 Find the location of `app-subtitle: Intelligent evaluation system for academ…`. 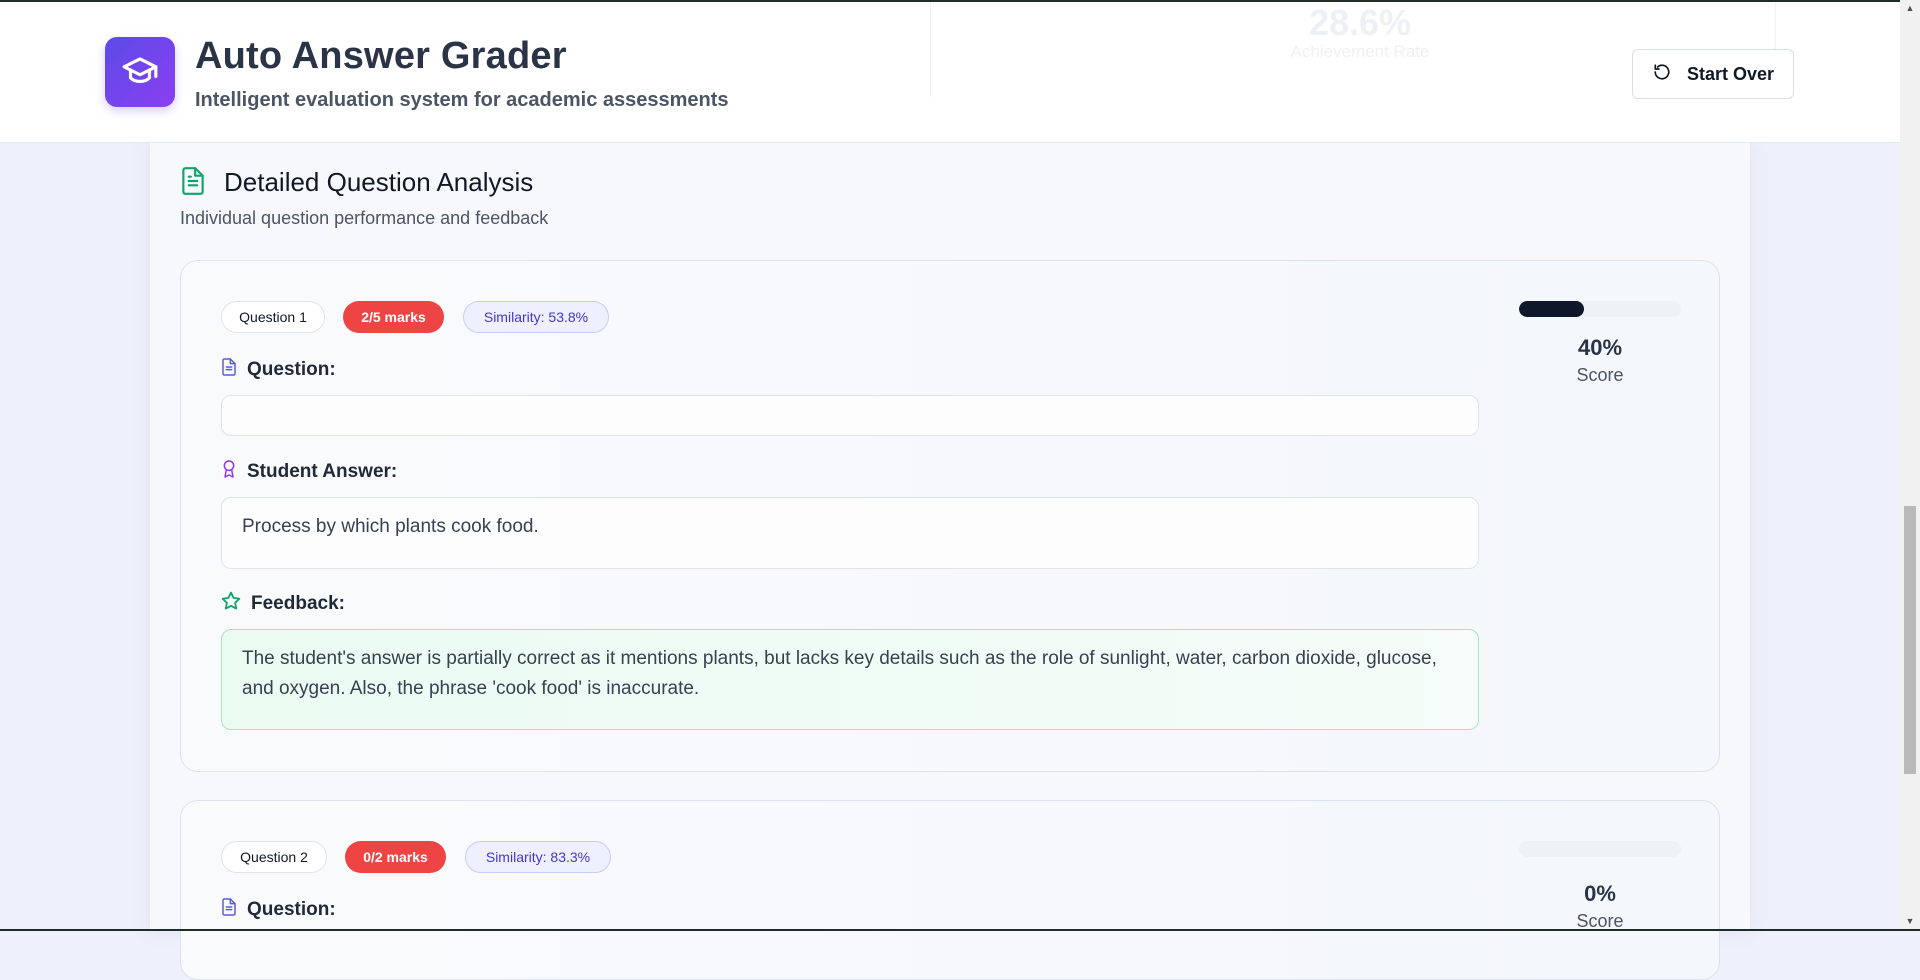

app-subtitle: Intelligent evaluation system for academ… is located at coordinates (462, 100).